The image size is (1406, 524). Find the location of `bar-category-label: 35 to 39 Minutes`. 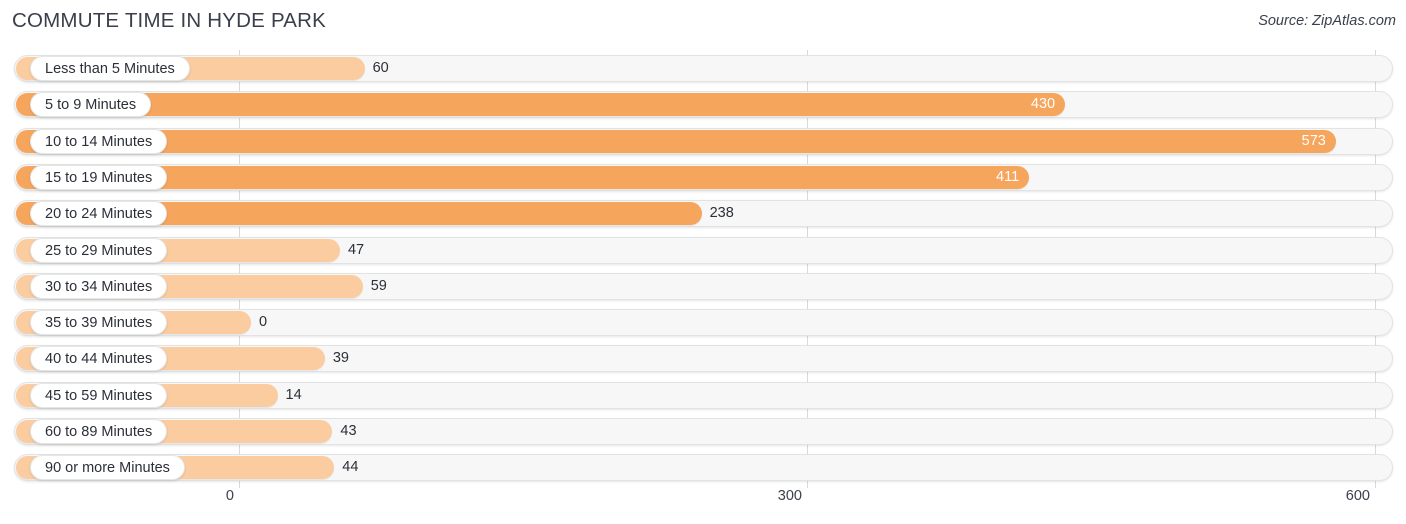

bar-category-label: 35 to 39 Minutes is located at coordinates (99, 323).